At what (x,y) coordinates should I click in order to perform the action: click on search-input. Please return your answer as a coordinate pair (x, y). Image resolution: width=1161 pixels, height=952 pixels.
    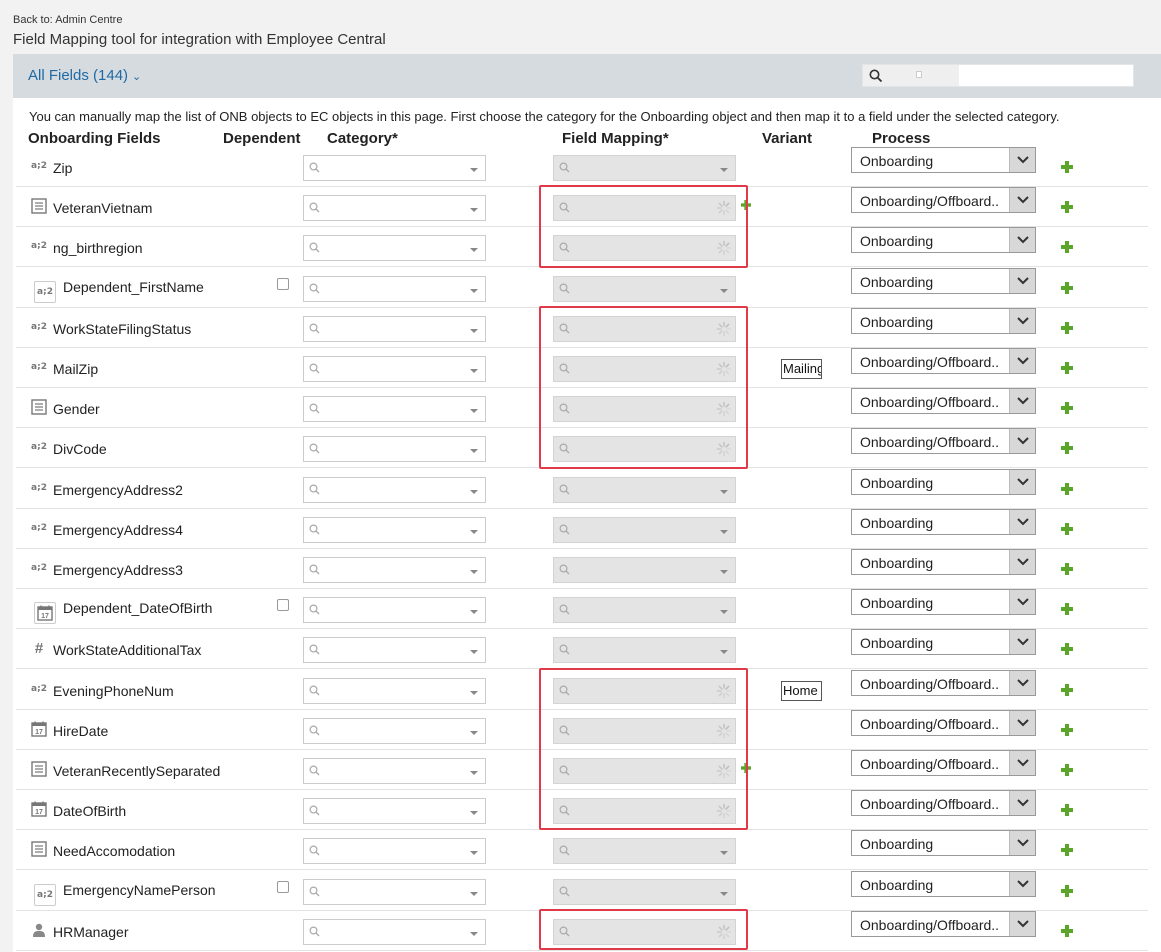
    Looking at the image, I should click on (1046, 75).